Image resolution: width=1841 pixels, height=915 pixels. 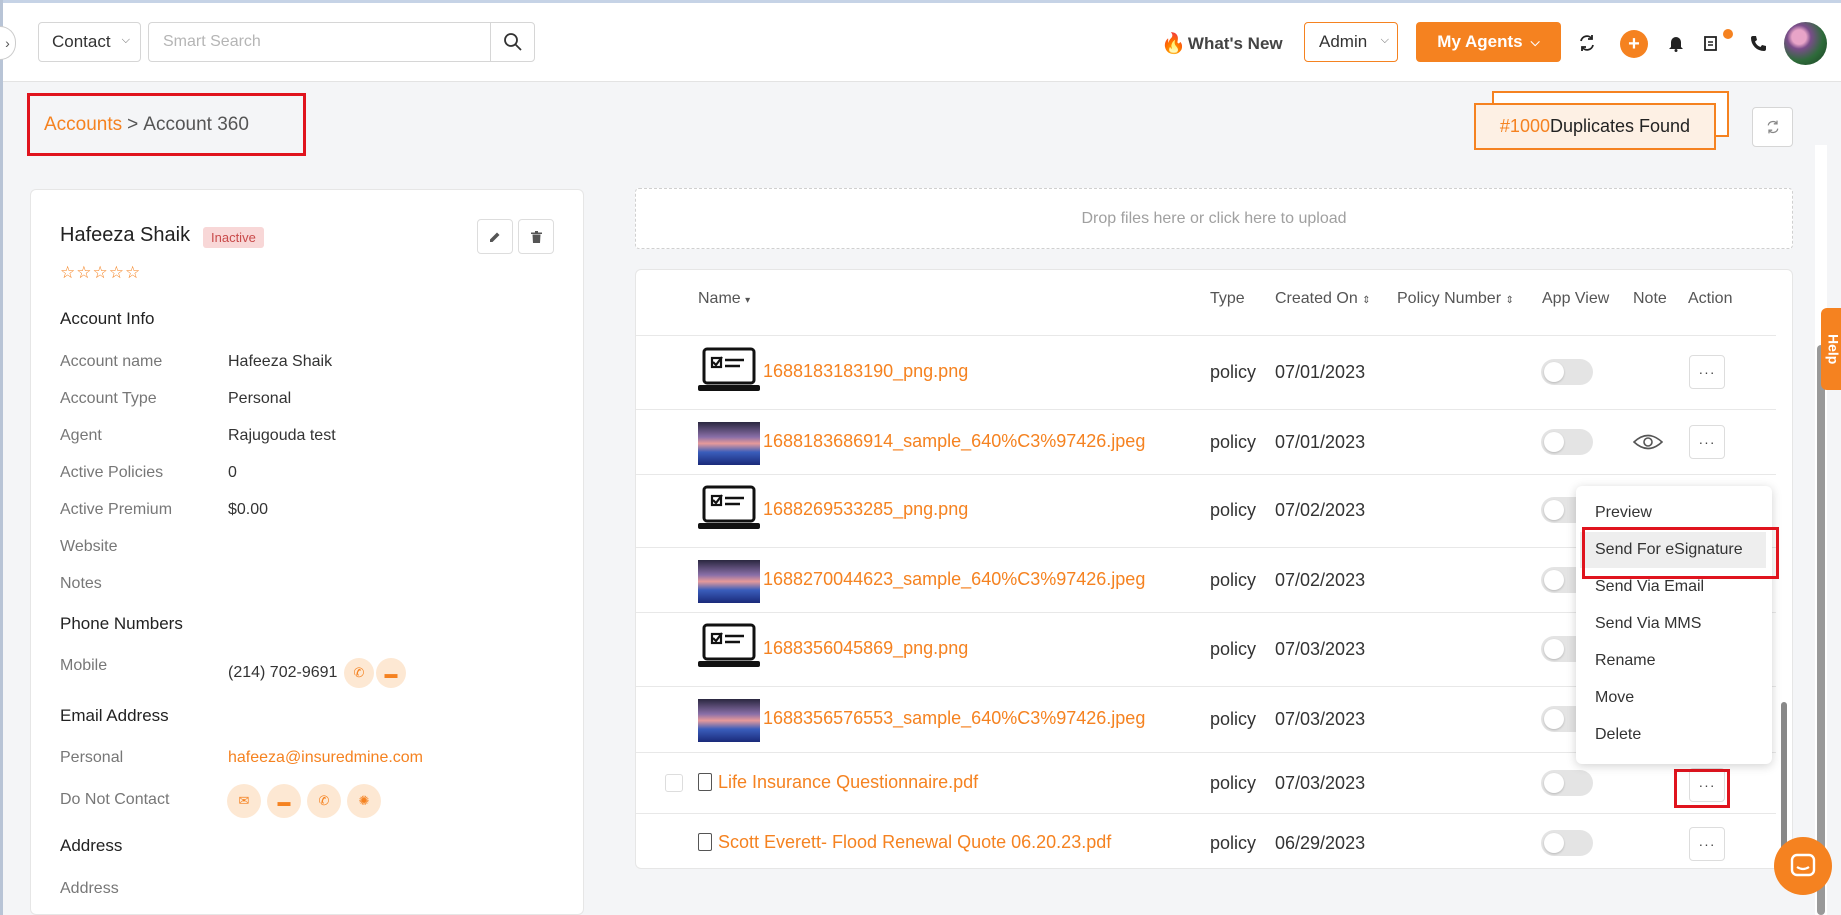 I want to click on page-scrollbar-thumb, so click(x=1821, y=630).